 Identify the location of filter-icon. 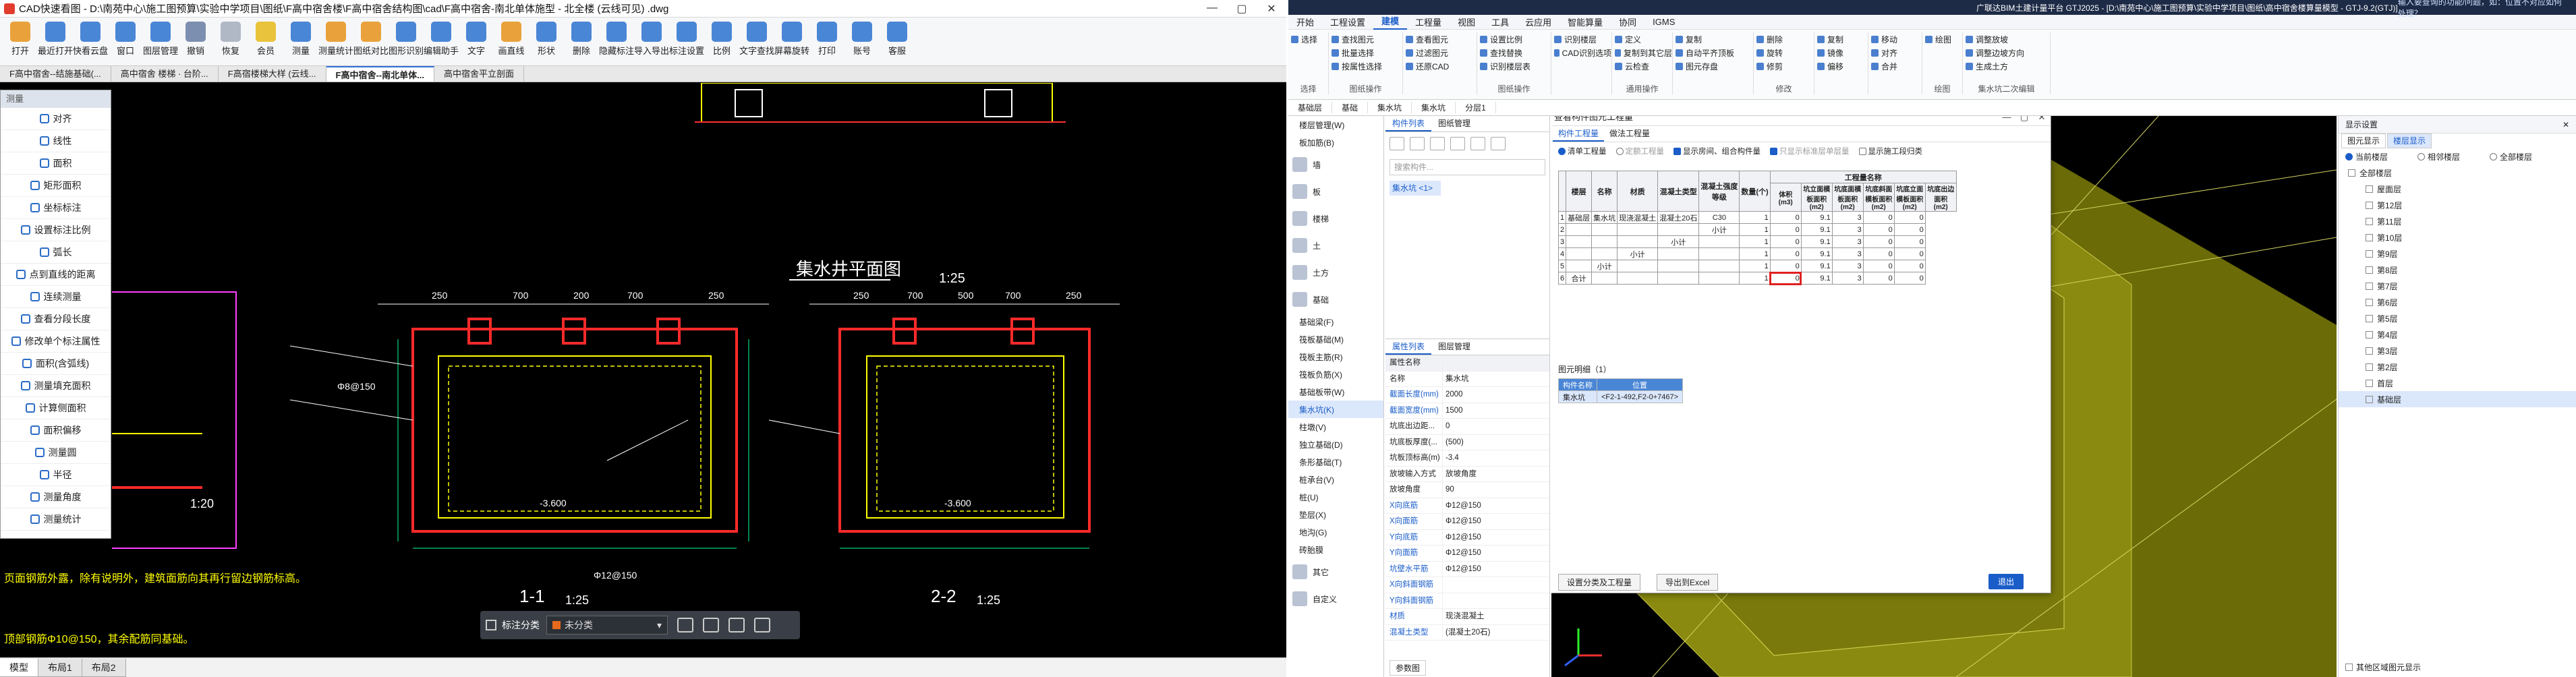
(1457, 143).